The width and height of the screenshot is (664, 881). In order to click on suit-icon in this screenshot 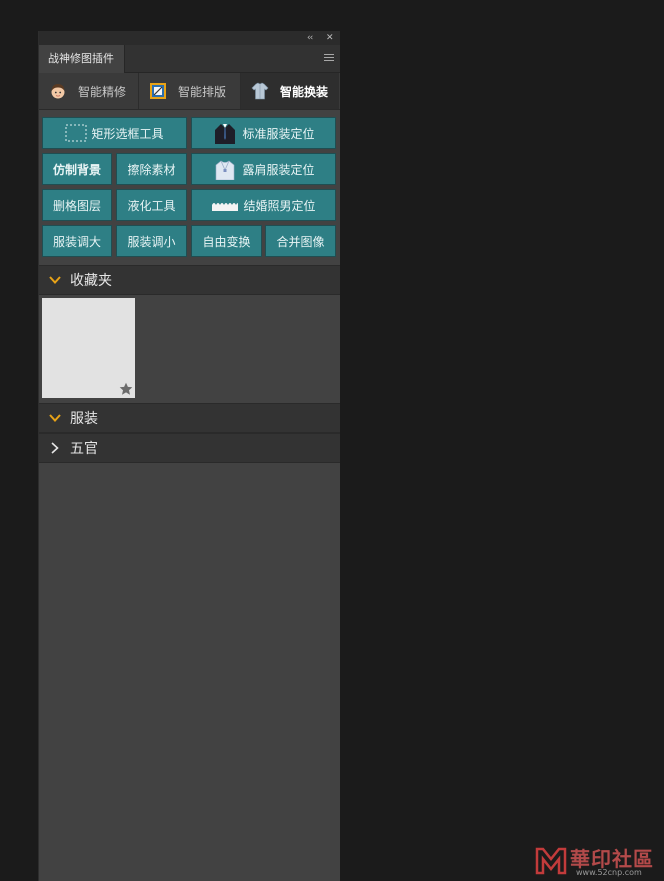, I will do `click(225, 134)`.